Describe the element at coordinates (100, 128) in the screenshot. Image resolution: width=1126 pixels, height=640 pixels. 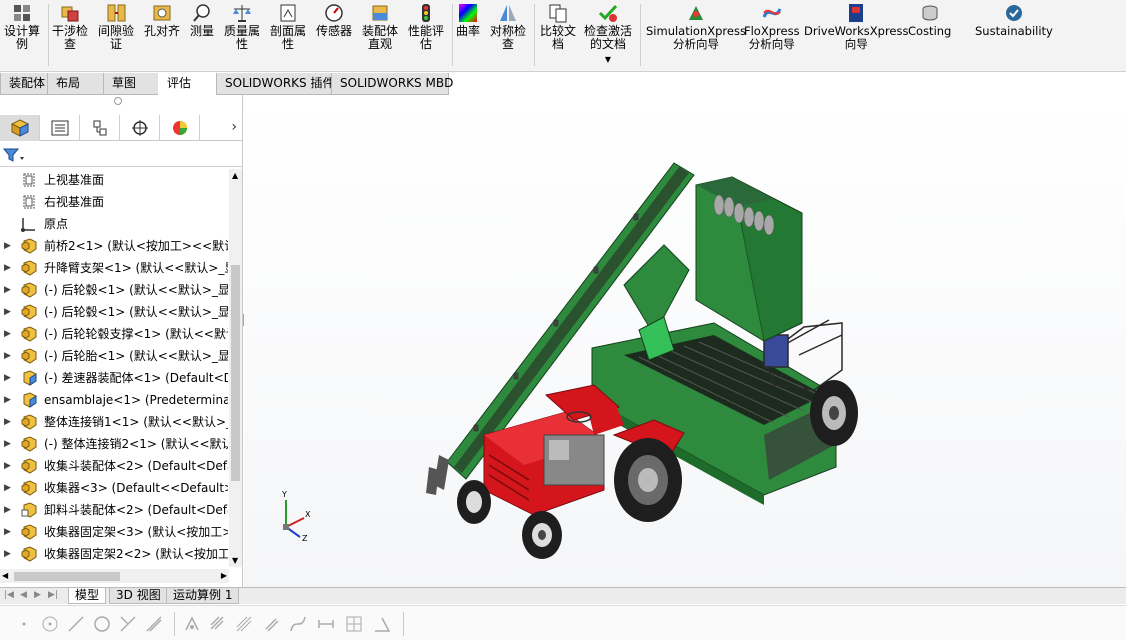
I see `tab-configuration-manager` at that location.